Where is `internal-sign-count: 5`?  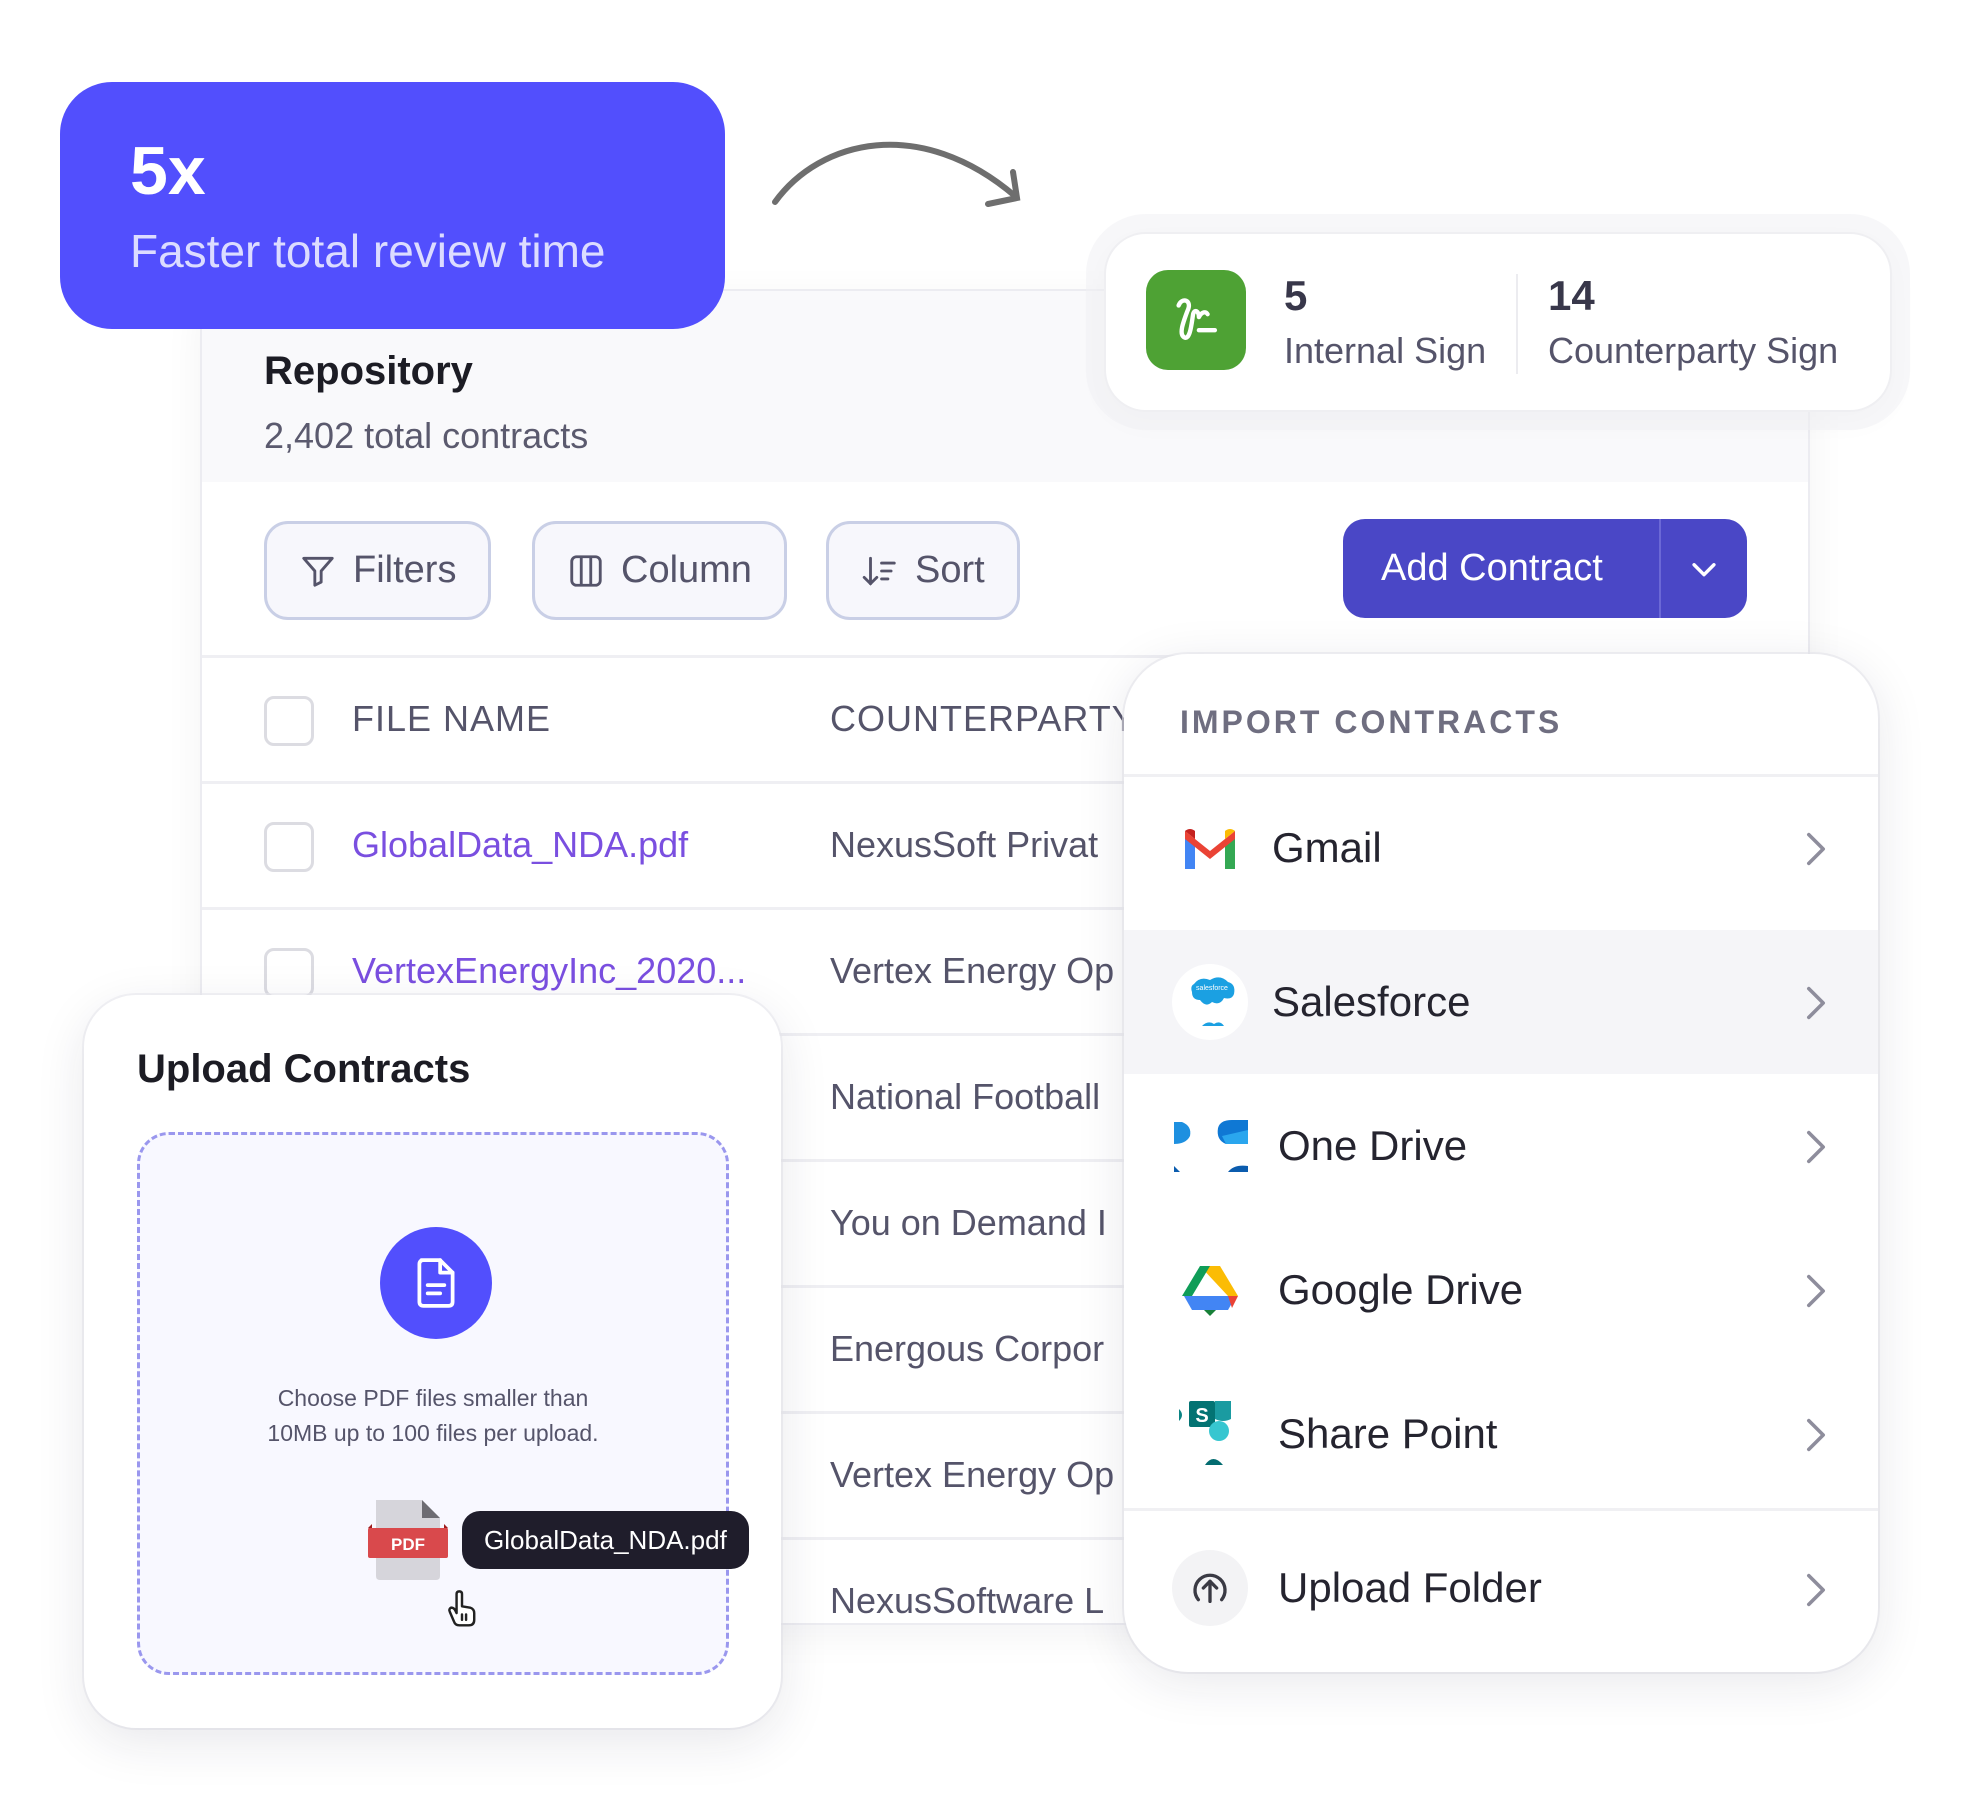 internal-sign-count: 5 is located at coordinates (1296, 295).